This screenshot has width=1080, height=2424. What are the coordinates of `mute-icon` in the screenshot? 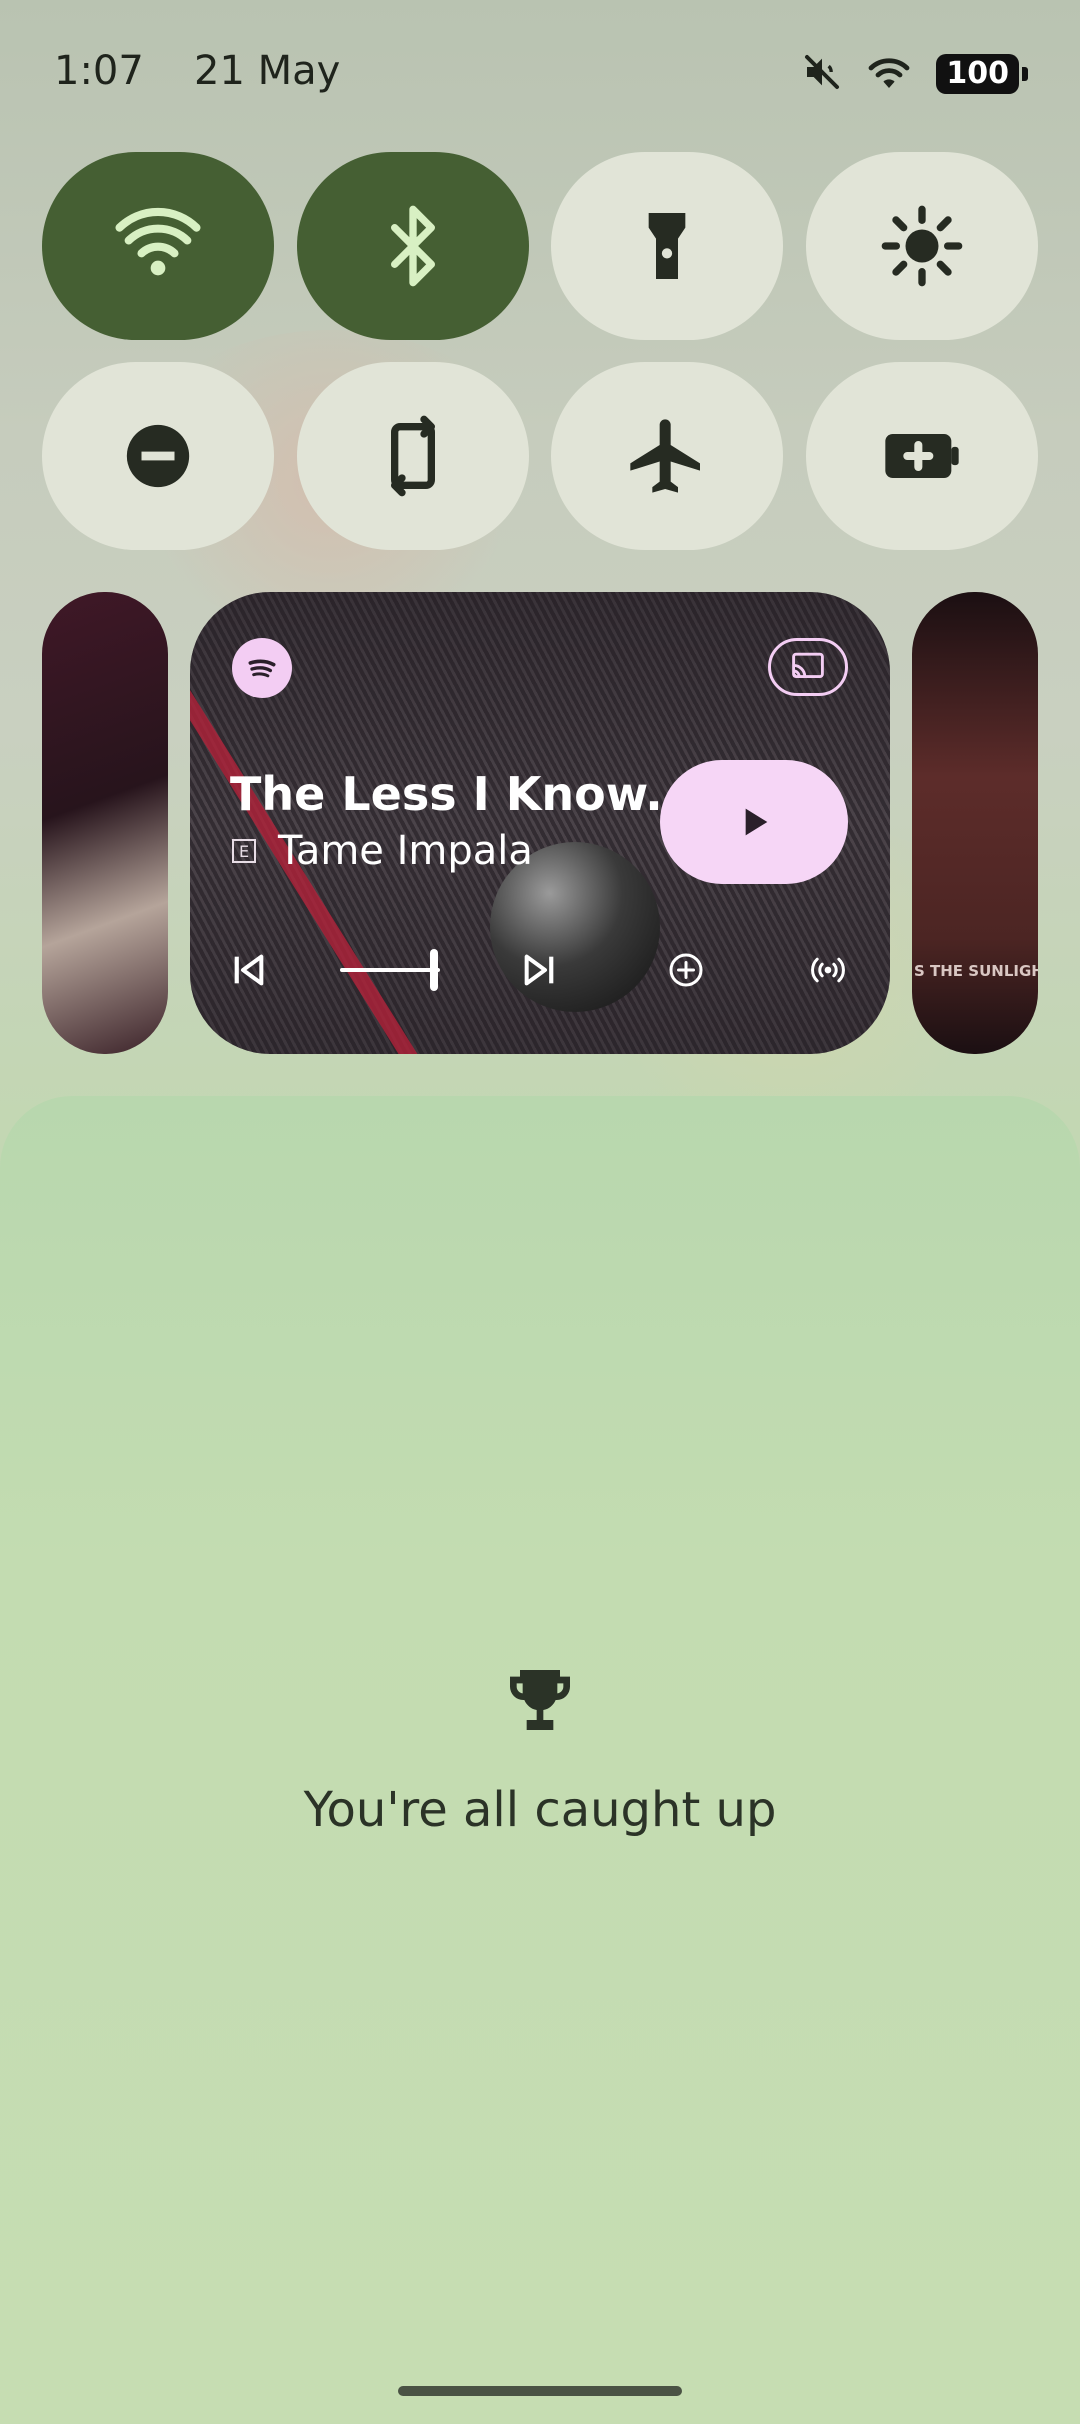 It's located at (822, 74).